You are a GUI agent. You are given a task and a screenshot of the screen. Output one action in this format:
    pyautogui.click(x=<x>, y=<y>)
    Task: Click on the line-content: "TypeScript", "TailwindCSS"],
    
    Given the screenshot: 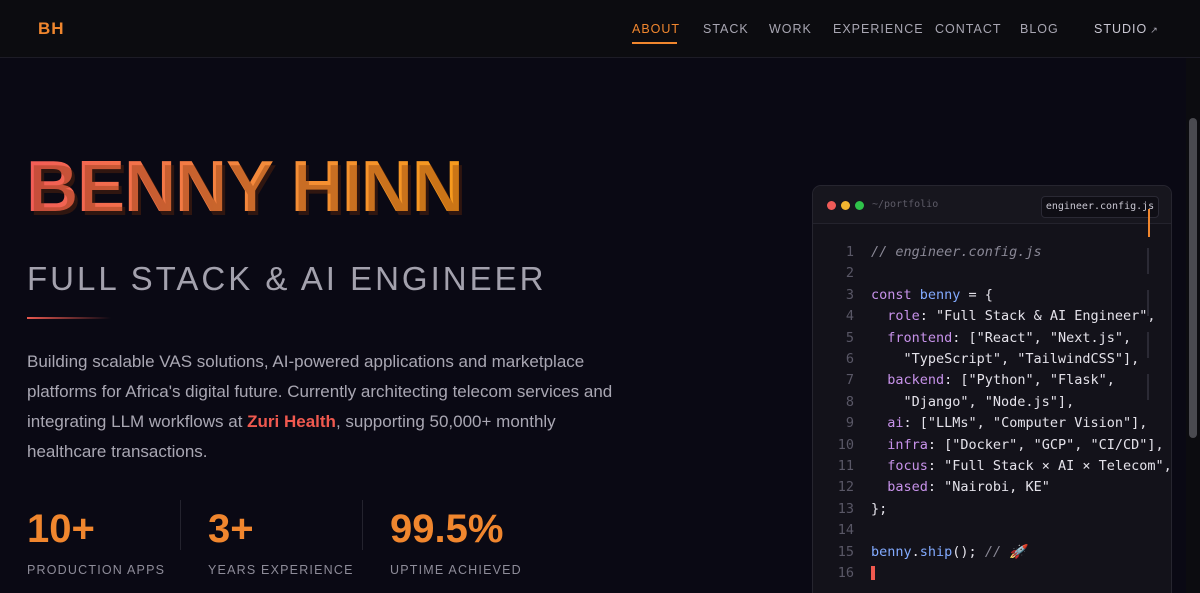 What is the action you would take?
    pyautogui.click(x=1005, y=359)
    